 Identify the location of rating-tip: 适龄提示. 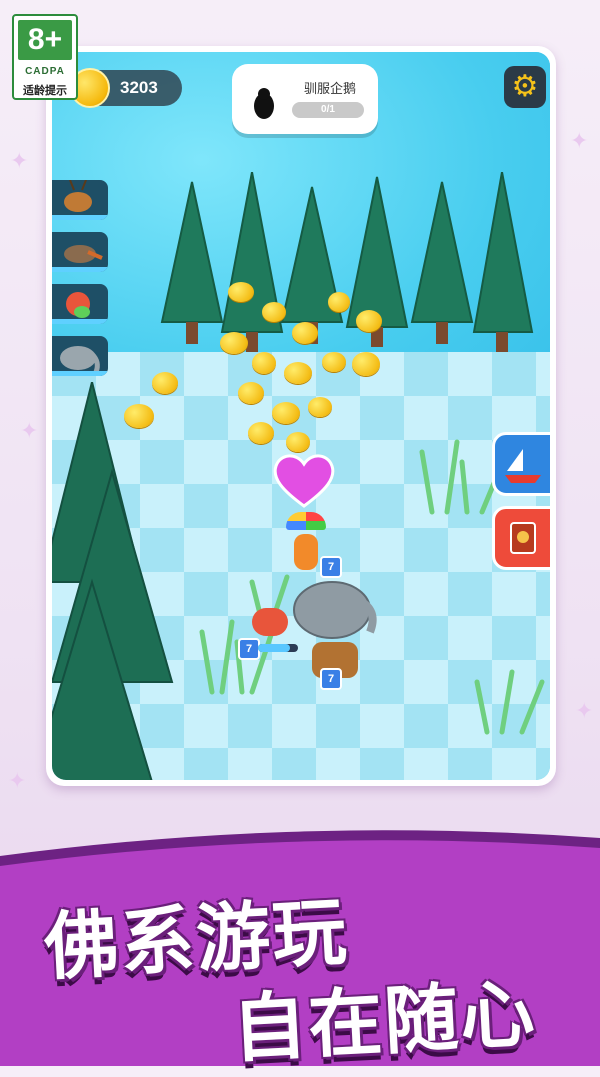
(45, 91).